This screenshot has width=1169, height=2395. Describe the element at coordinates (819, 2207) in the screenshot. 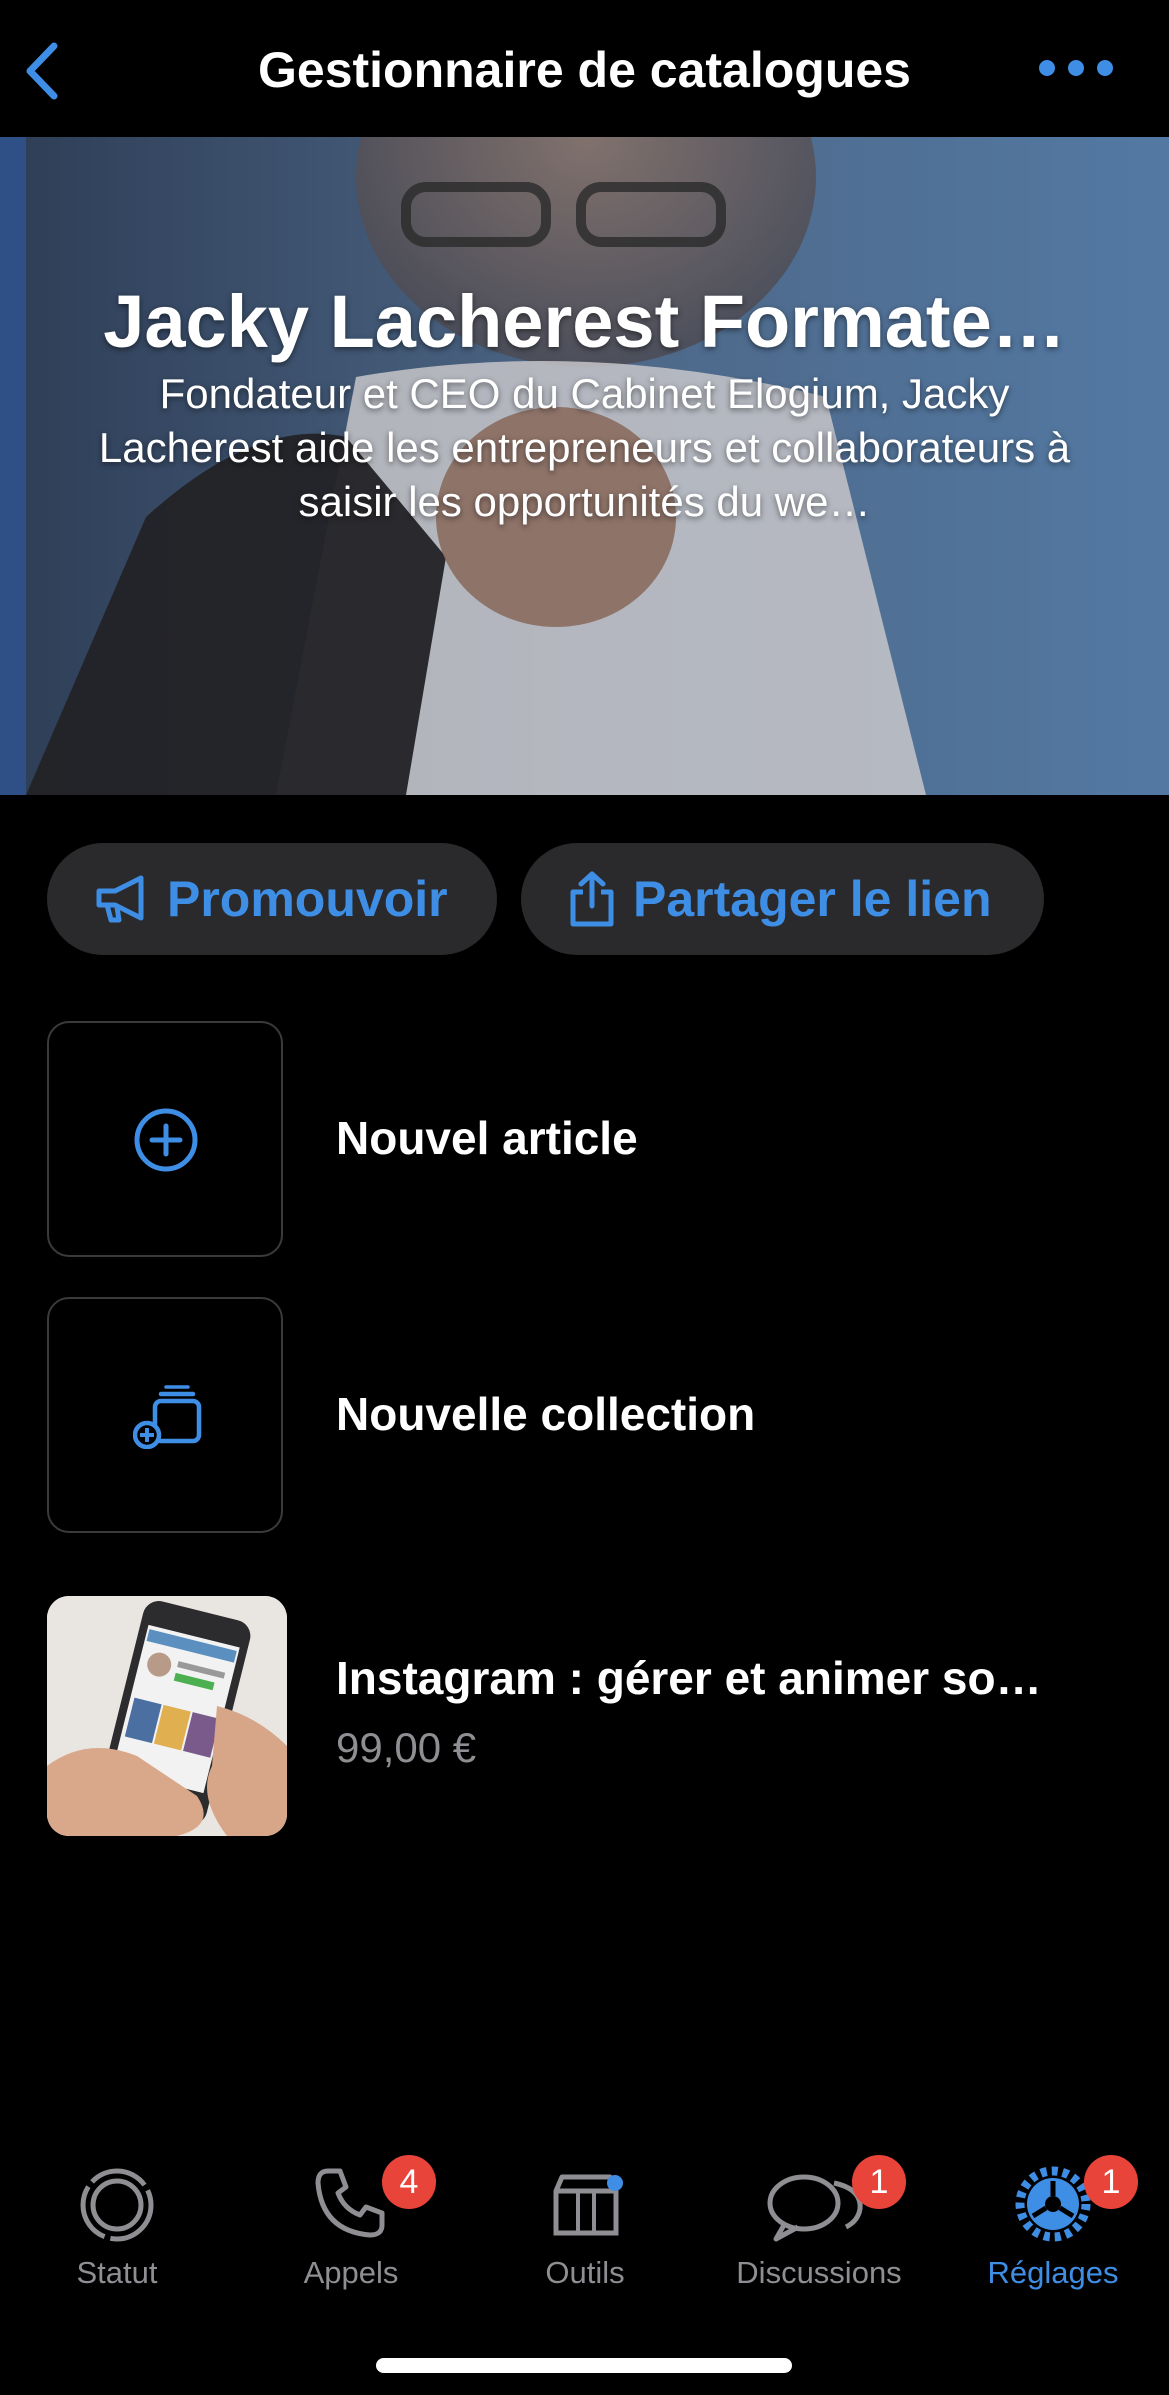

I see `tab-discussions: 1 Discussions` at that location.